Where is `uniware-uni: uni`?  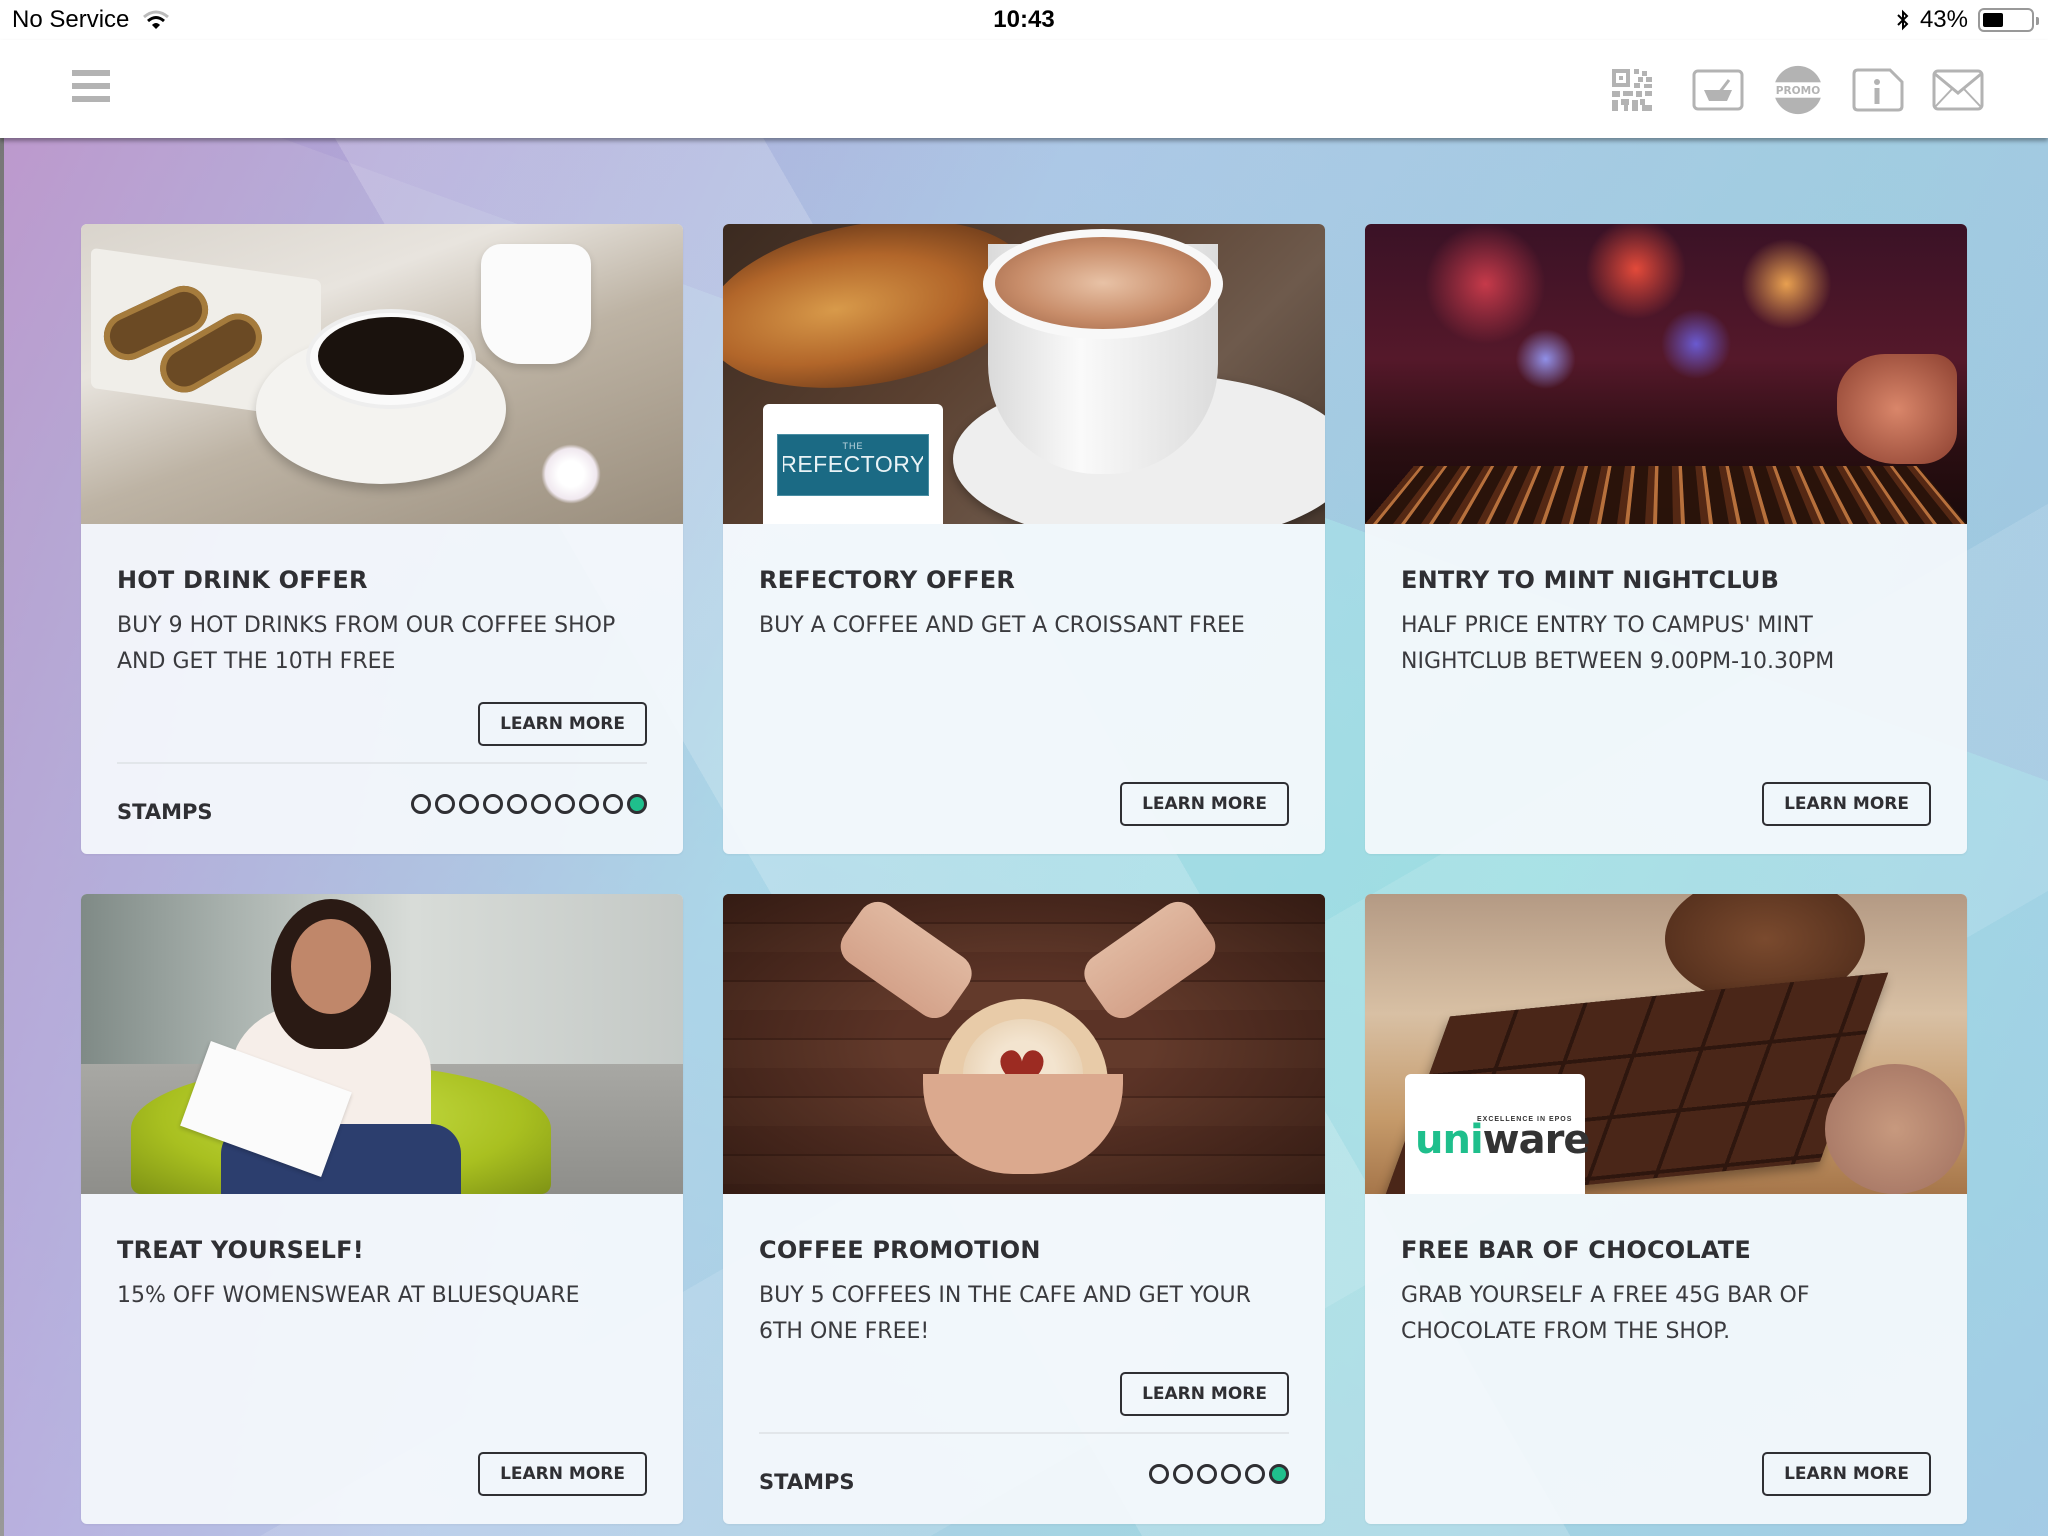 uniware-uni: uni is located at coordinates (1449, 1140).